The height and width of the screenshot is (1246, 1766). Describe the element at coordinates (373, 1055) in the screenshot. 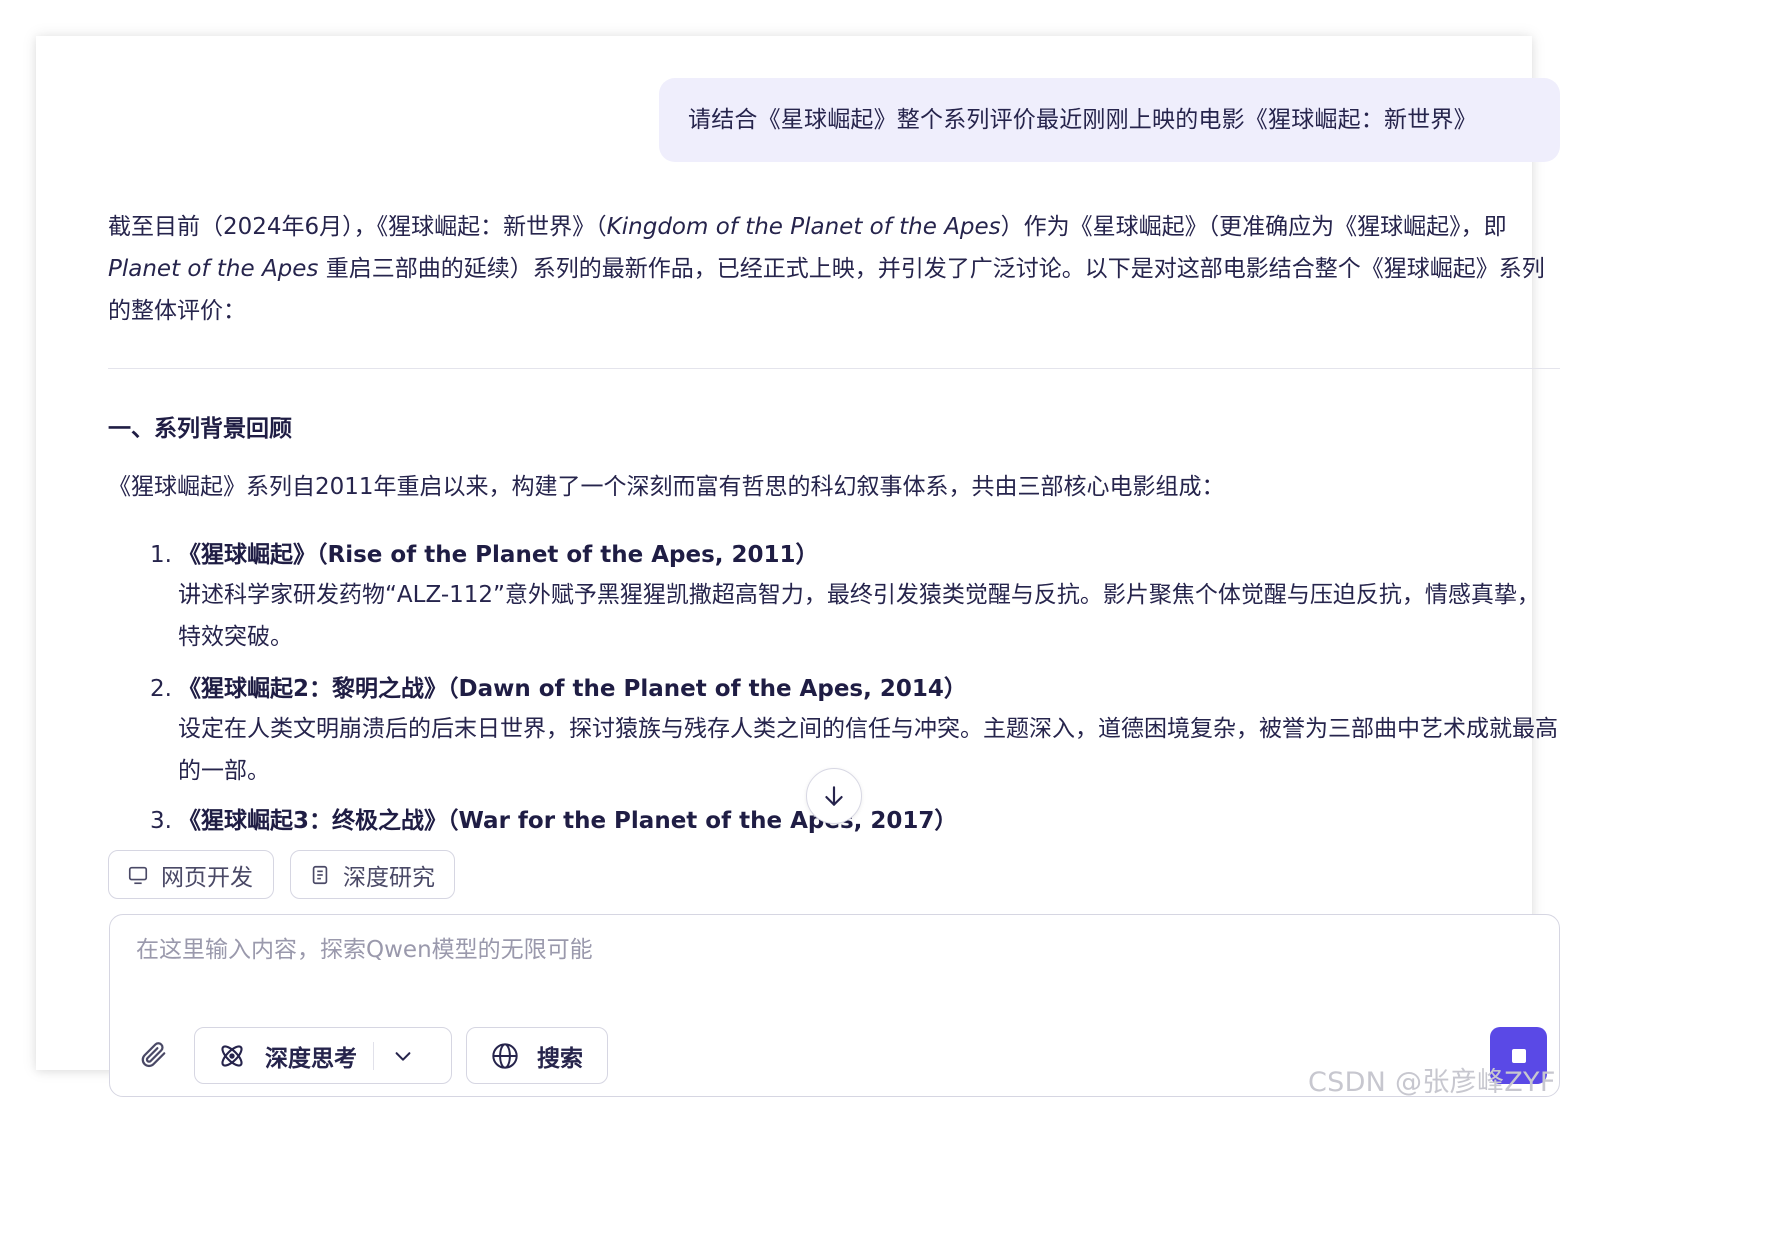

I see `divider` at that location.